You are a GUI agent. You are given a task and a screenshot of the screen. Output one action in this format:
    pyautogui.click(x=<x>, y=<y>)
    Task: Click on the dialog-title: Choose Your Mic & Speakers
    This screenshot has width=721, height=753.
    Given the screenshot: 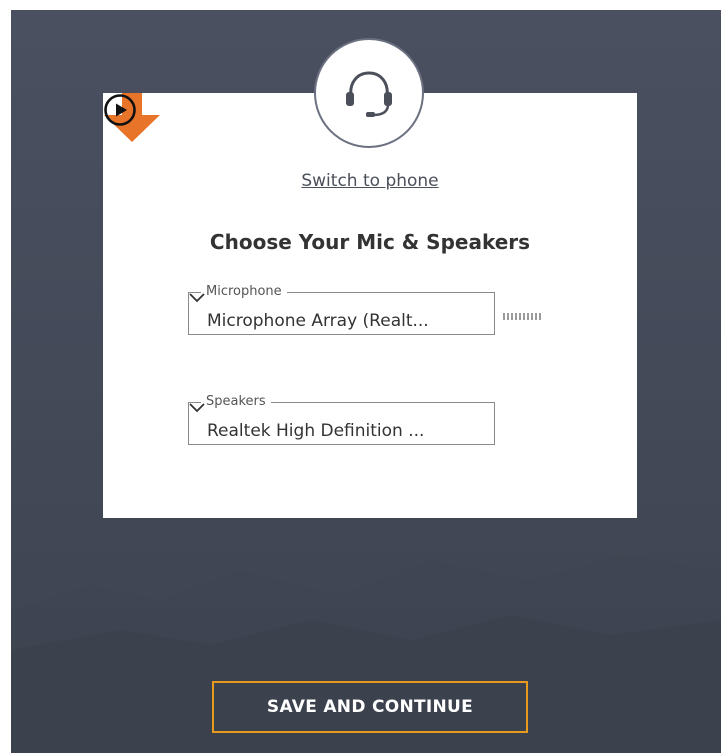 What is the action you would take?
    pyautogui.click(x=370, y=242)
    